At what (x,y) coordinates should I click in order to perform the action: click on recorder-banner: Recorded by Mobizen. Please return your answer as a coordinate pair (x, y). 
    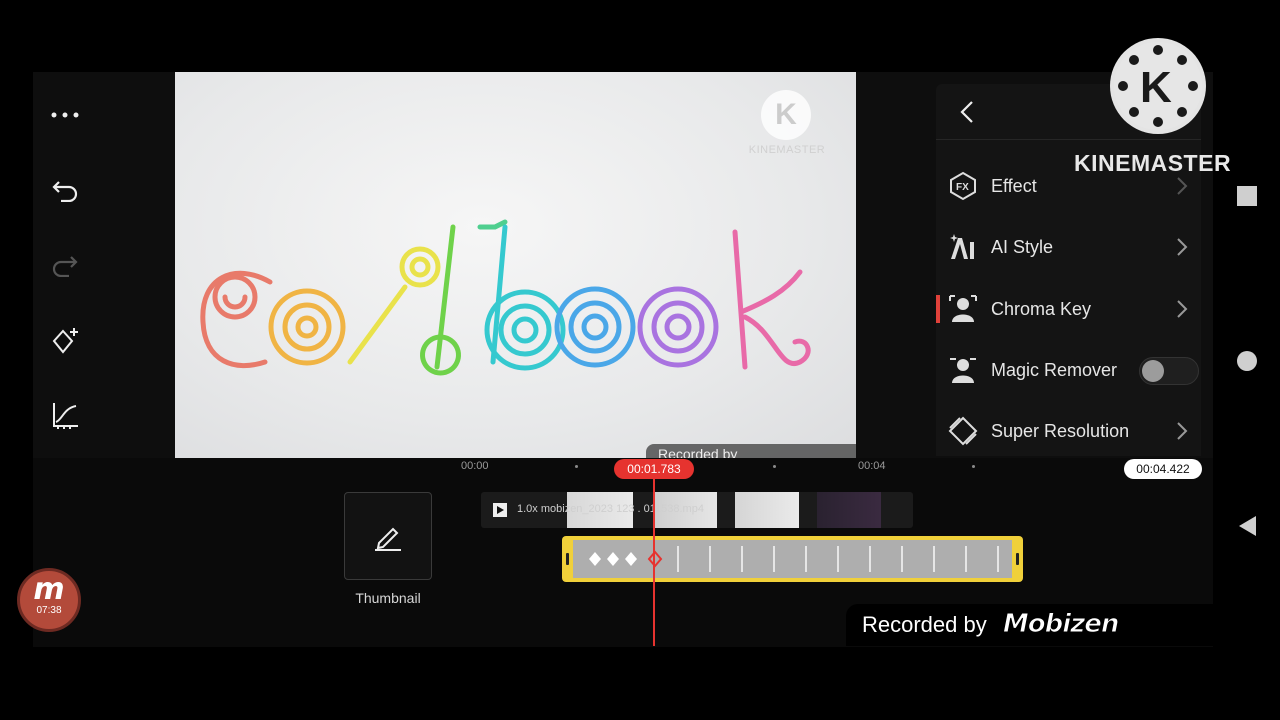
    Looking at the image, I should click on (1031, 625).